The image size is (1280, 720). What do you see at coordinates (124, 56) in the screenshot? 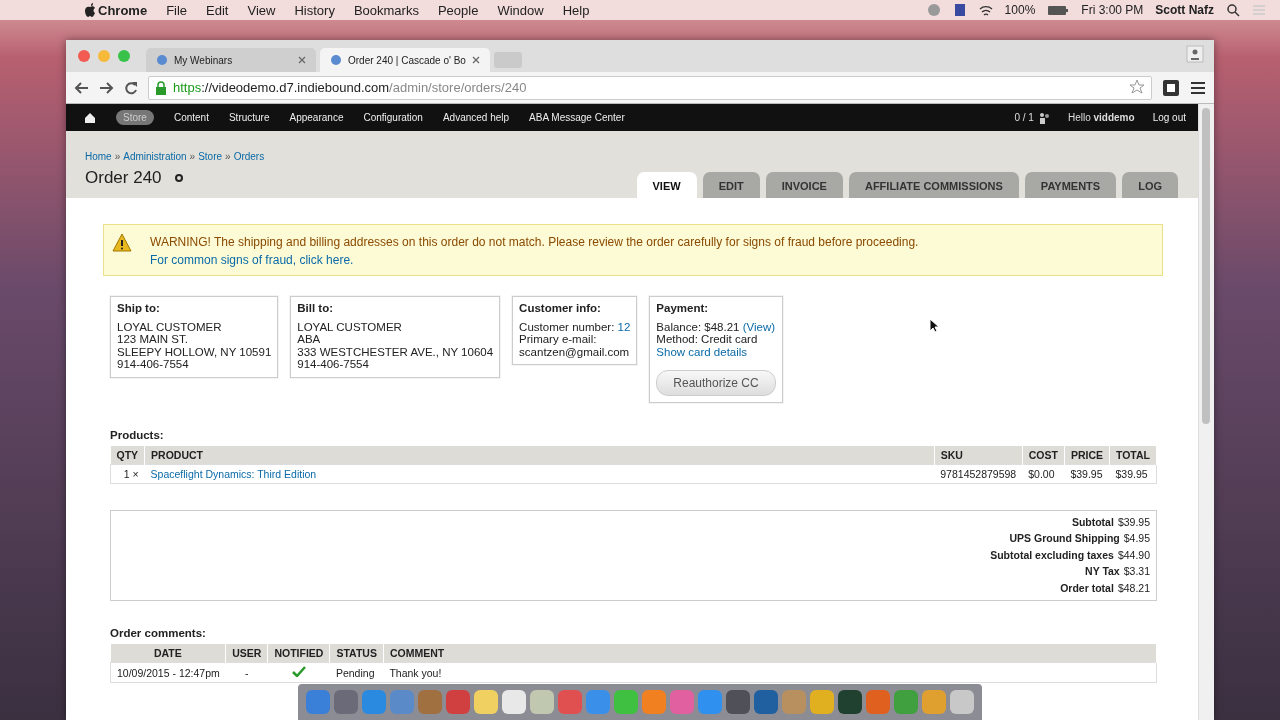
I see `zoom-window-button` at bounding box center [124, 56].